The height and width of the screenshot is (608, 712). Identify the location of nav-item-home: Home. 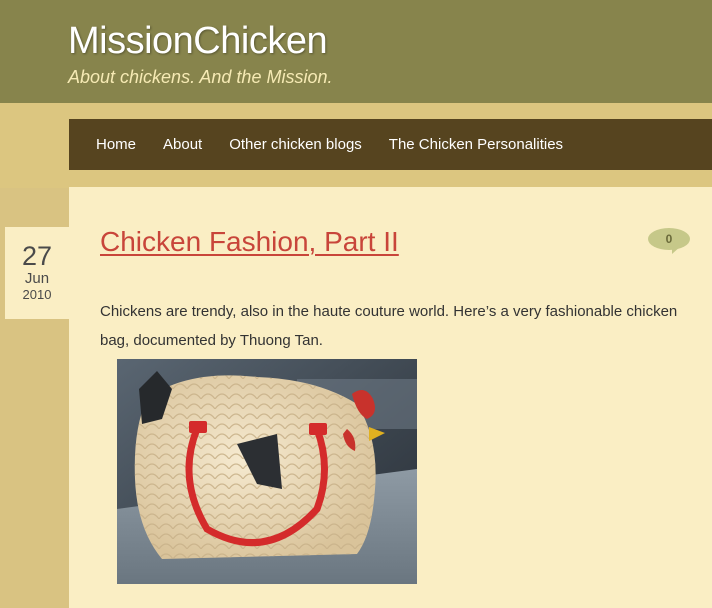
(116, 144).